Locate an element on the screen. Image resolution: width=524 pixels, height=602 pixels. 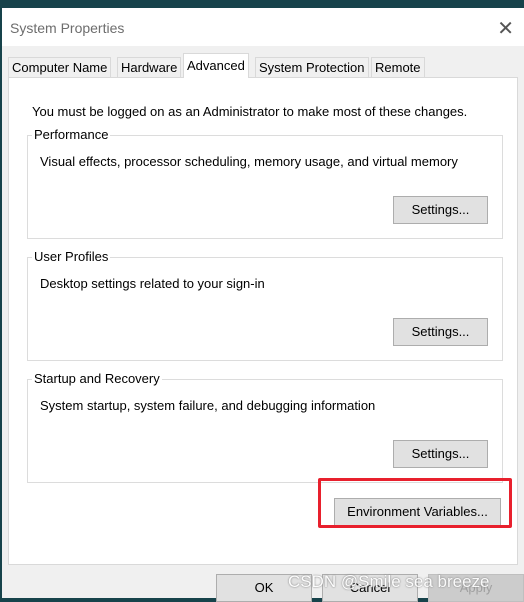
tab-computer-name: Computer Name is located at coordinates (60, 67).